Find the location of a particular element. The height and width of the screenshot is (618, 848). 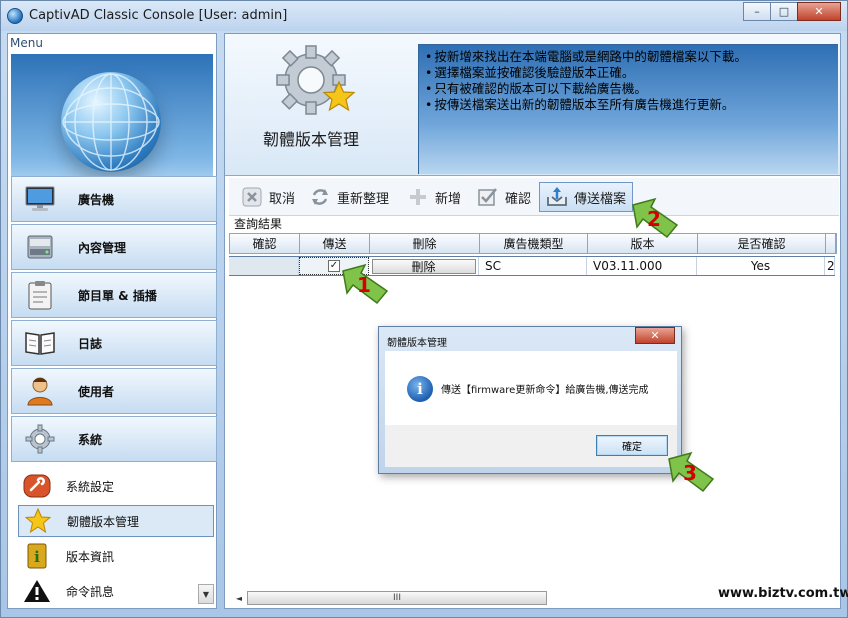

cancel-x-icon is located at coordinates (252, 197).